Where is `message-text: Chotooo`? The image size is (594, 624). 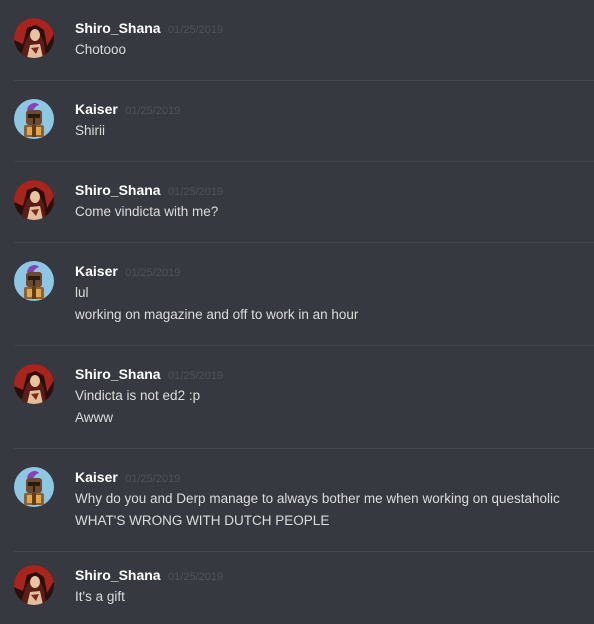
message-text: Chotooo is located at coordinates (101, 49).